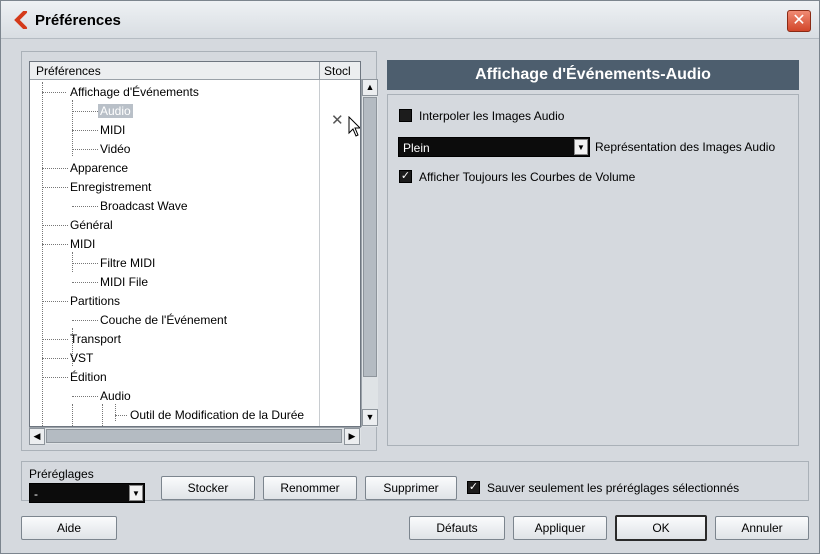 This screenshot has height=554, width=820. I want to click on tree-item-transport: Transport, so click(174, 338).